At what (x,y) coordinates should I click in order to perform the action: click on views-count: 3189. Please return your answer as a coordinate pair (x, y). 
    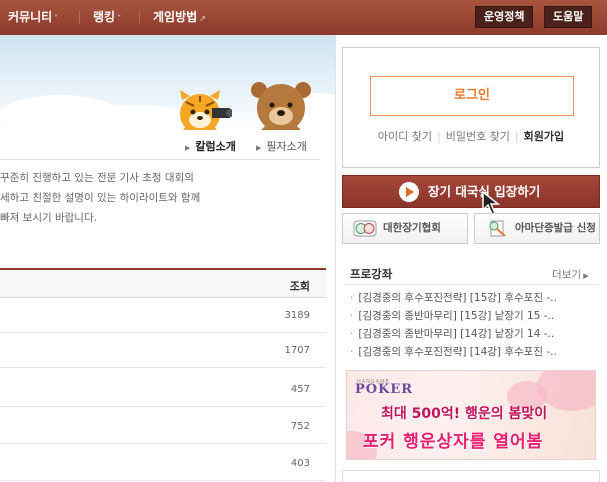
    Looking at the image, I should click on (297, 315).